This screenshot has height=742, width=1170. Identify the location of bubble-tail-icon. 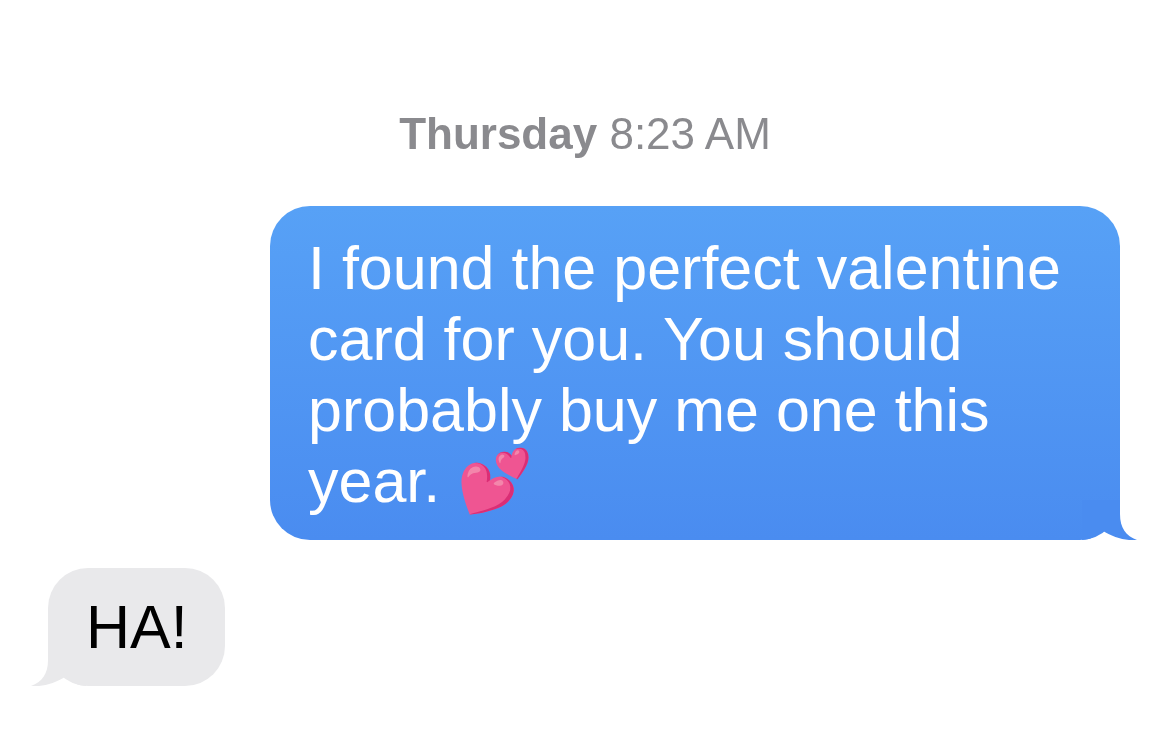
(1110, 520).